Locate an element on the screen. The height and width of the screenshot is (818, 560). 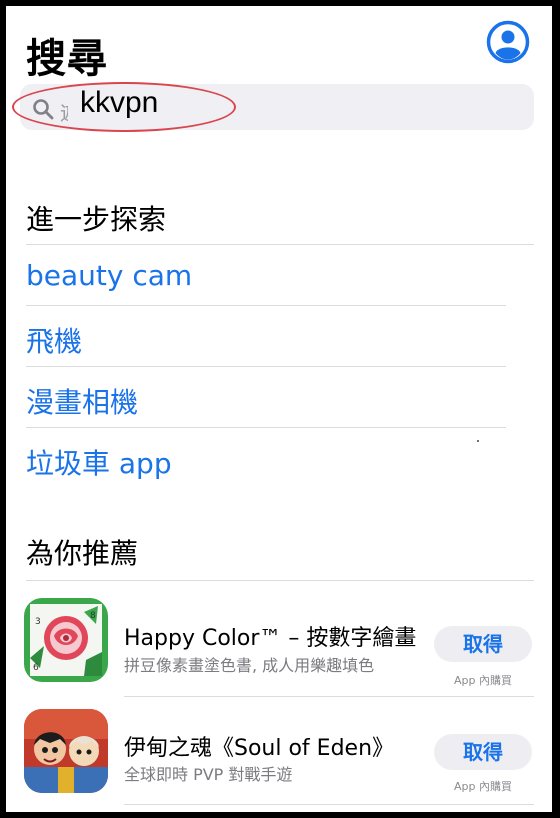
app-subtitle: 拼豆像素畫塗色書, 成人用樂趣填色 is located at coordinates (249, 665).